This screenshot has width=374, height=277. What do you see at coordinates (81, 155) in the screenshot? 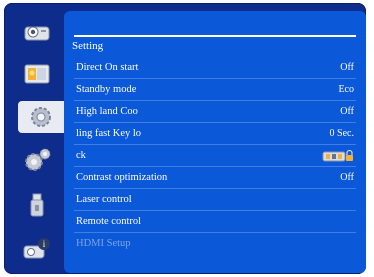
I see `row-label: ck` at bounding box center [81, 155].